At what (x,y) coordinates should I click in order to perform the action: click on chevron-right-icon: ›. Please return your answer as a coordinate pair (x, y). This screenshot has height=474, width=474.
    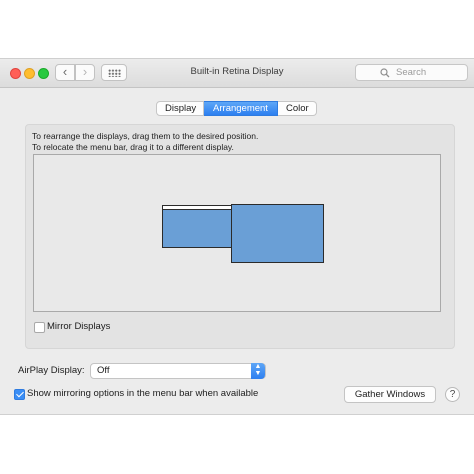
    Looking at the image, I should click on (85, 71).